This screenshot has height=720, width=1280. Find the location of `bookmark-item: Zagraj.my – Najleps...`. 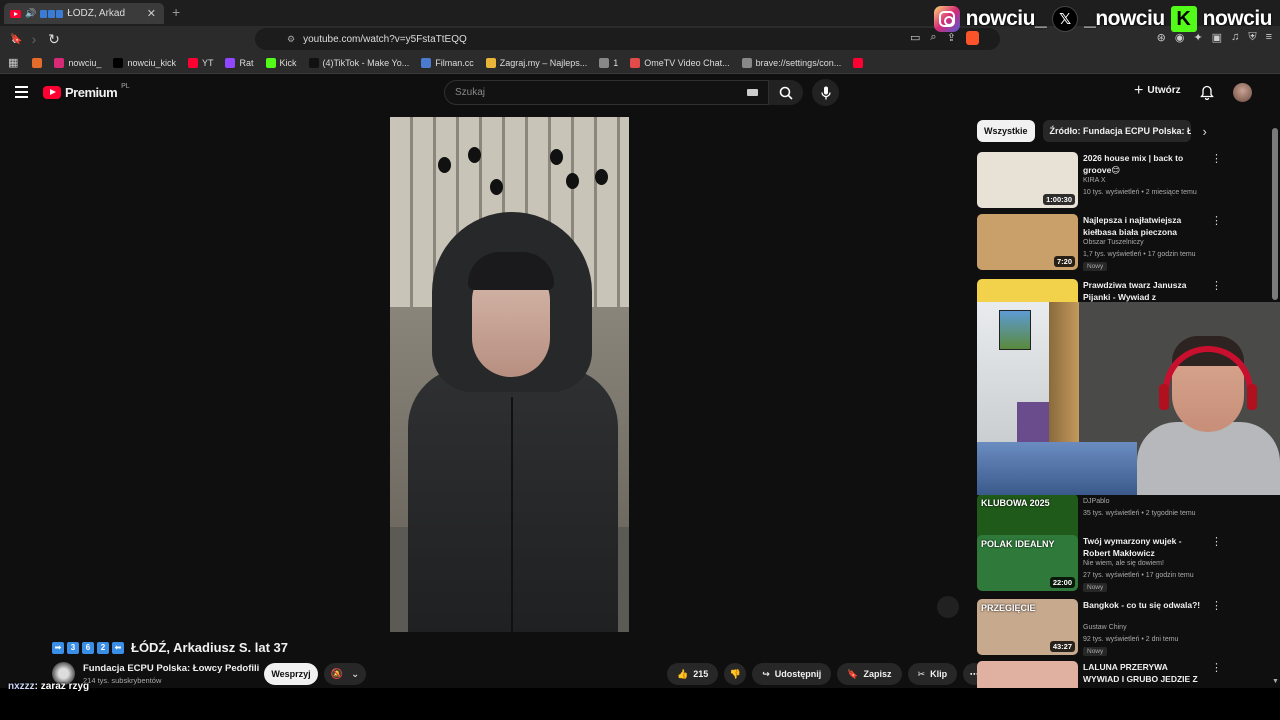

bookmark-item: Zagraj.my – Najleps... is located at coordinates (536, 62).